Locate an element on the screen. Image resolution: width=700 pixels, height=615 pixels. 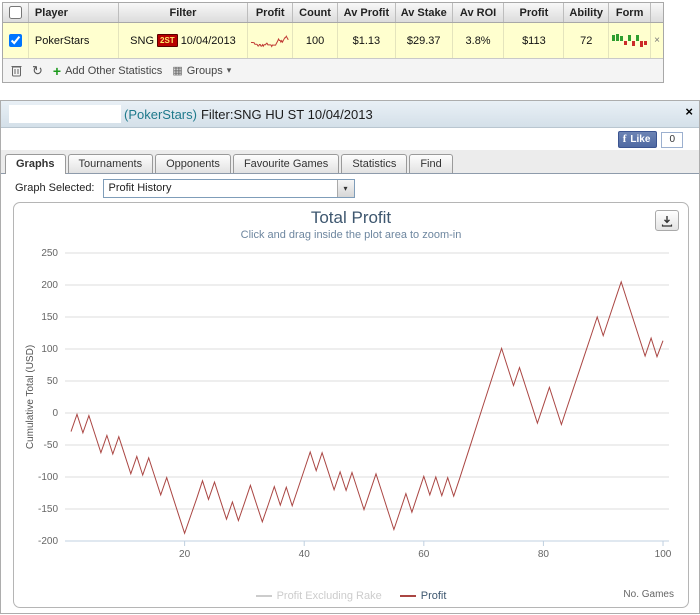
trash-icon is located at coordinates (16, 71).